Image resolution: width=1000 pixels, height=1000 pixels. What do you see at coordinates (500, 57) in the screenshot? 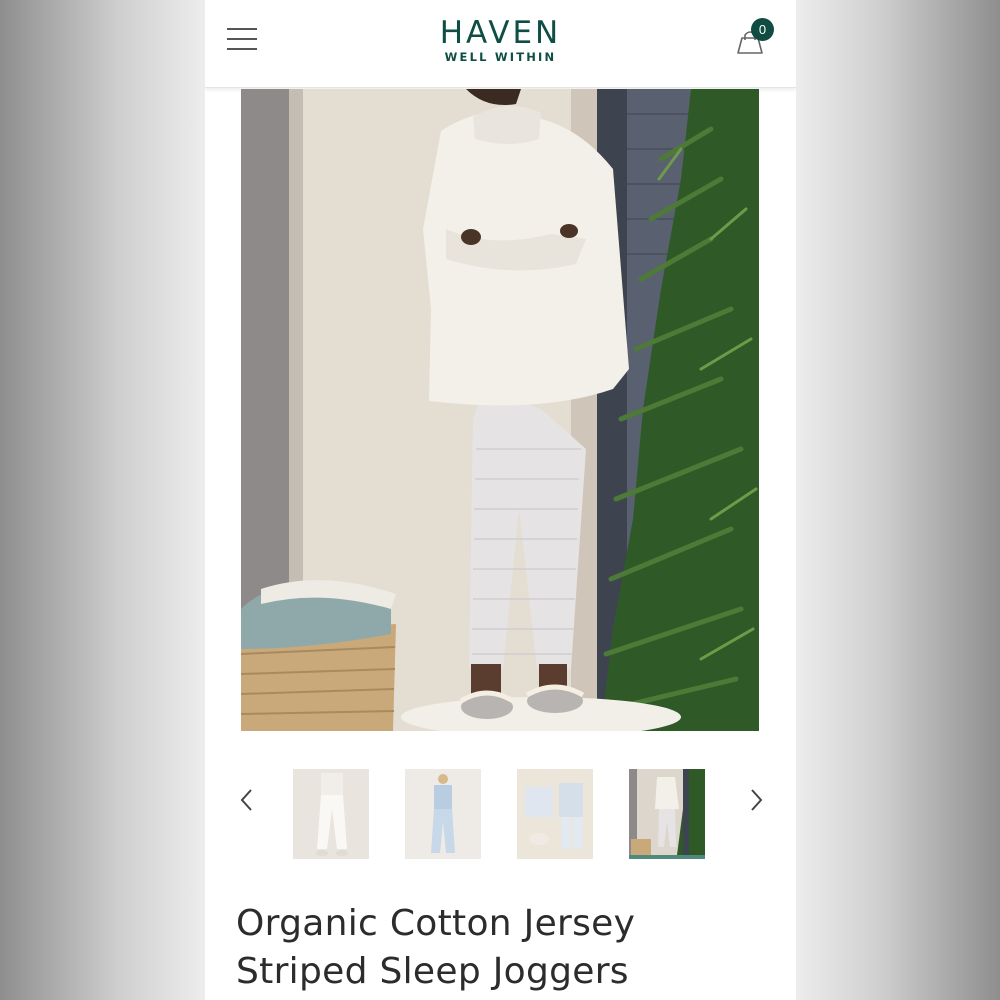
I see `brand-tagline: WELL WITHIN` at bounding box center [500, 57].